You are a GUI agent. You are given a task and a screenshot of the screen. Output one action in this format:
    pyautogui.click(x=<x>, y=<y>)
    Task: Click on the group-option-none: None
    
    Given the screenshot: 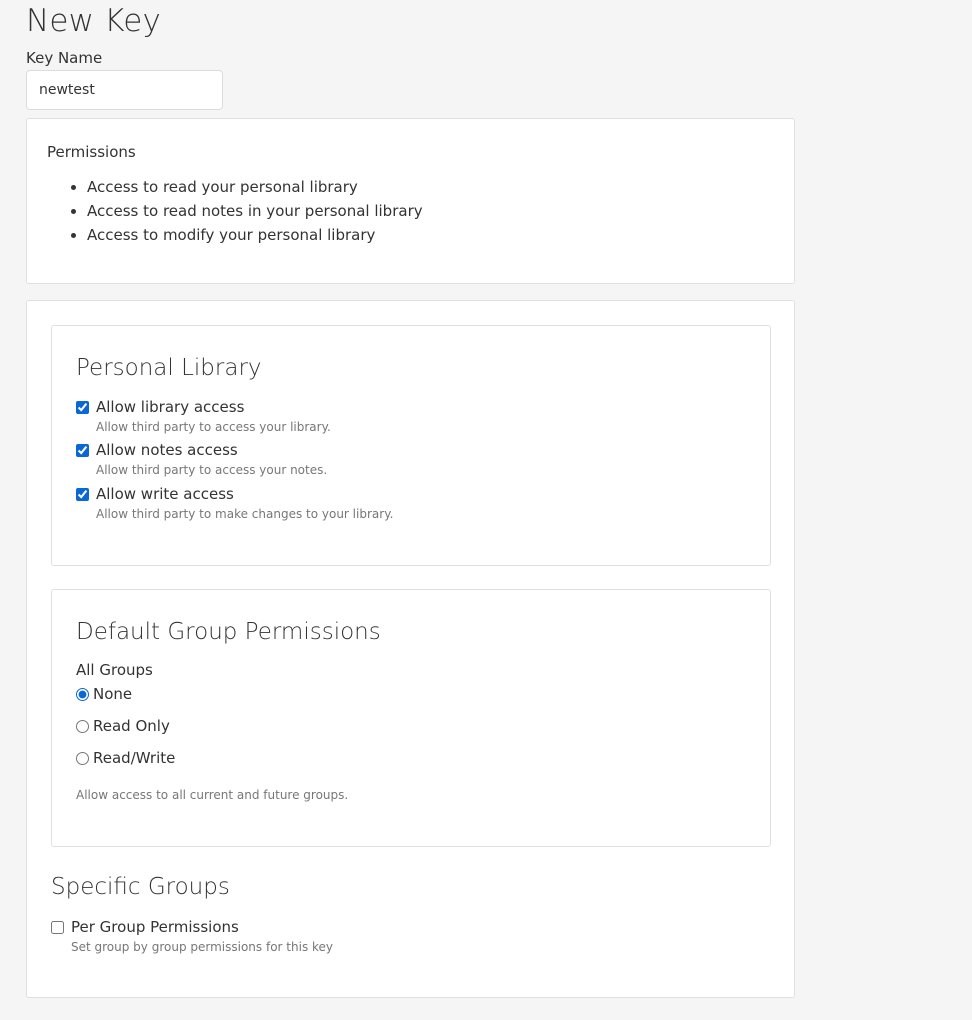 What is the action you would take?
    pyautogui.click(x=104, y=694)
    